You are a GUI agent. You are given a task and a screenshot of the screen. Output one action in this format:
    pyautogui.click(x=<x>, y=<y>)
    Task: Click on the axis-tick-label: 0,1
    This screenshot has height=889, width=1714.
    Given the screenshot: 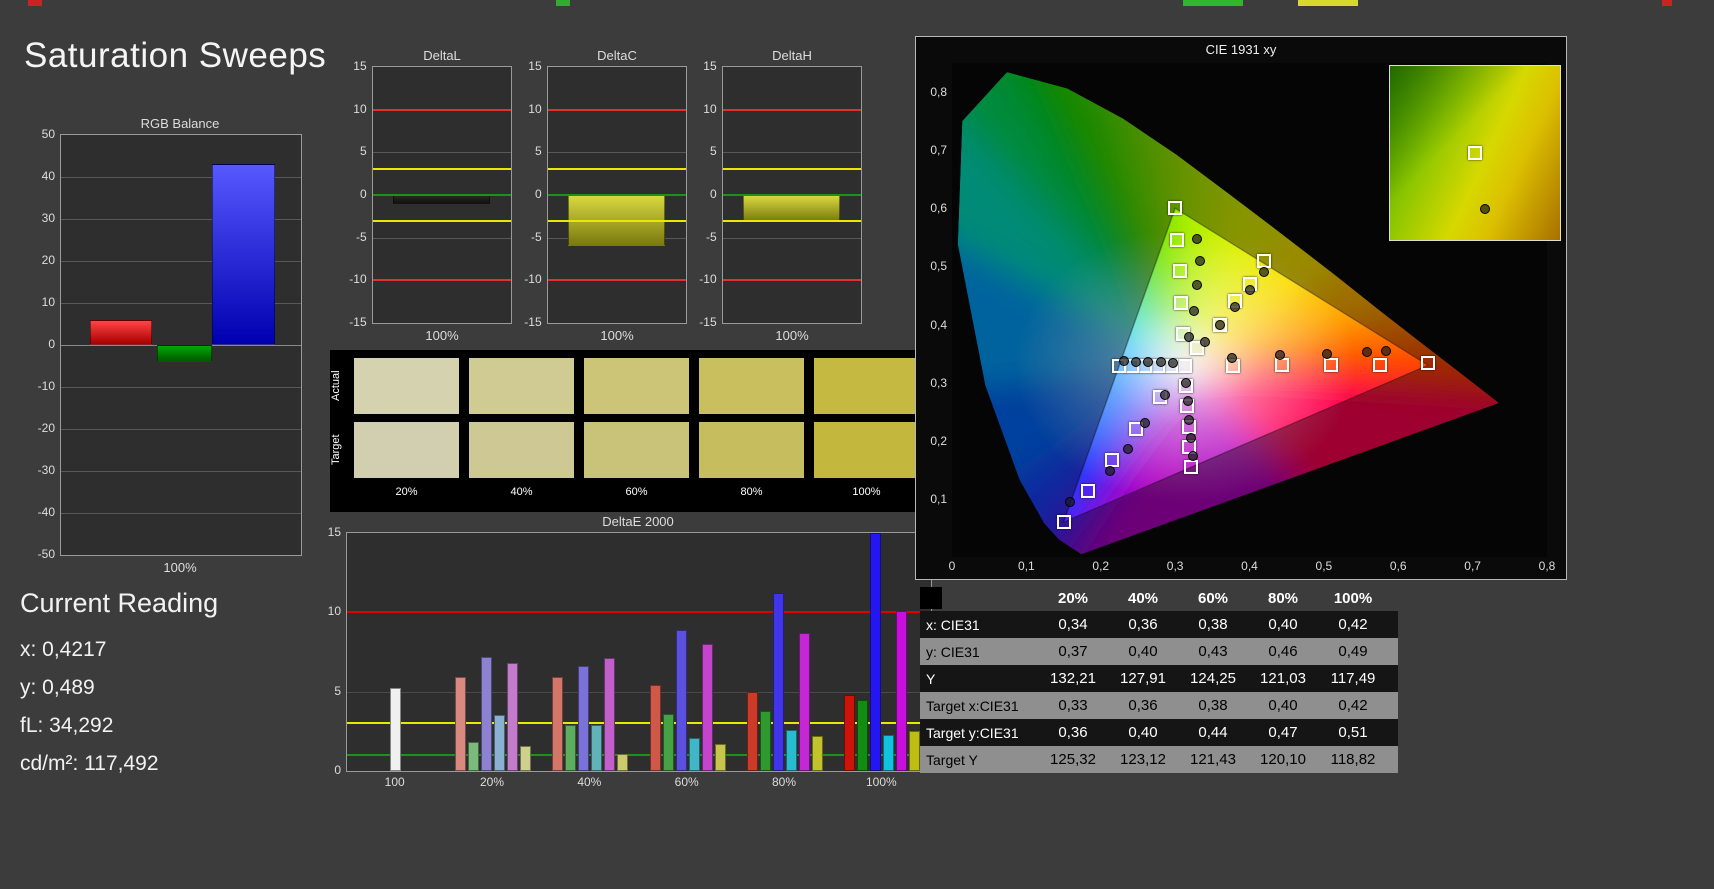 What is the action you would take?
    pyautogui.click(x=938, y=498)
    